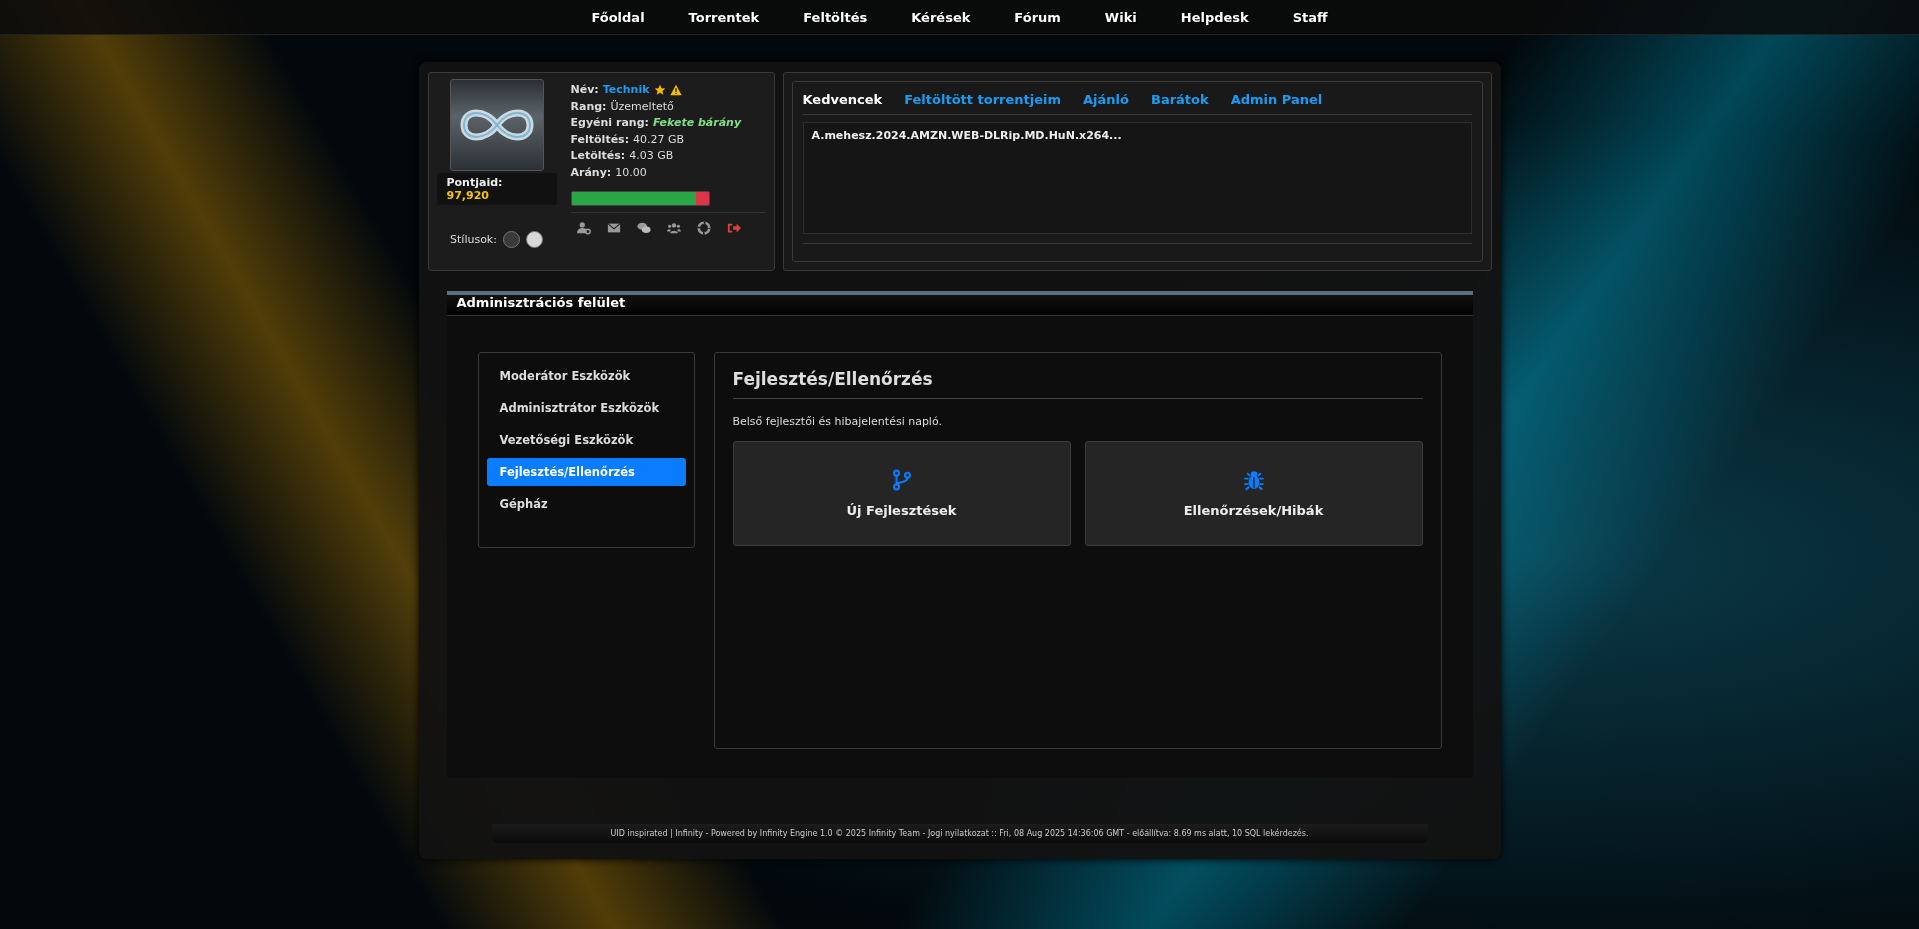  I want to click on tab: Ajánló, so click(1106, 99).